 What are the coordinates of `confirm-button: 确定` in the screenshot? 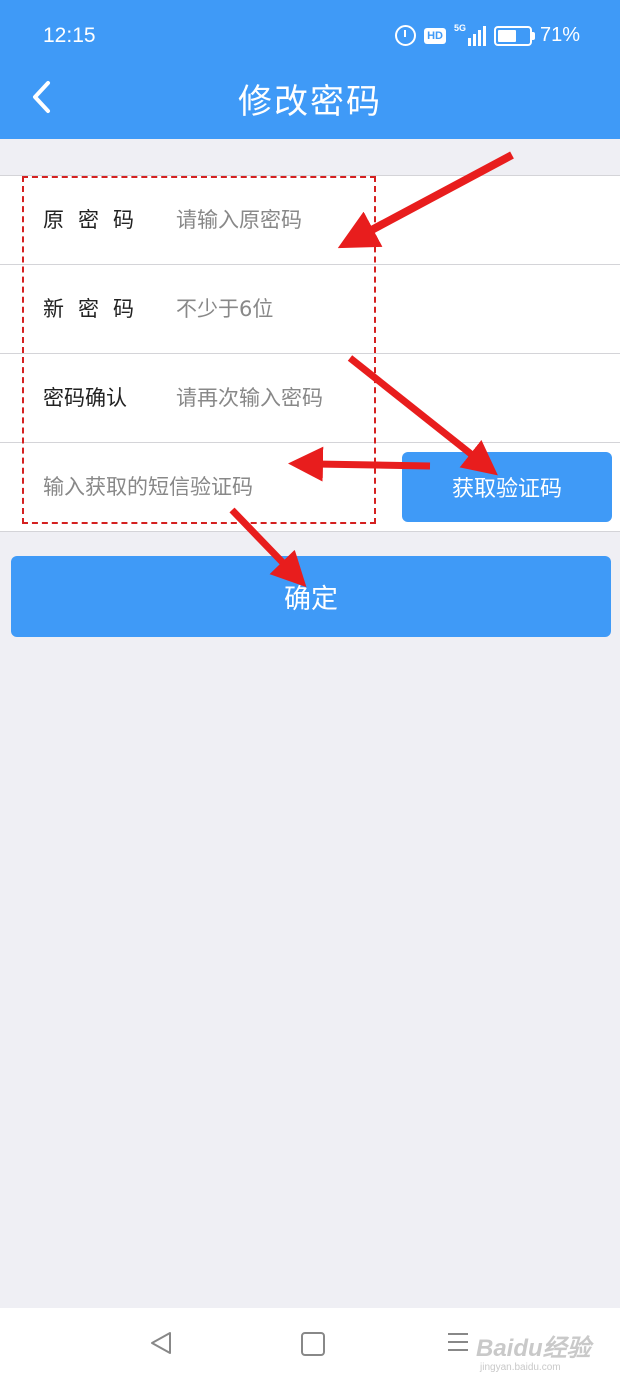 It's located at (311, 596).